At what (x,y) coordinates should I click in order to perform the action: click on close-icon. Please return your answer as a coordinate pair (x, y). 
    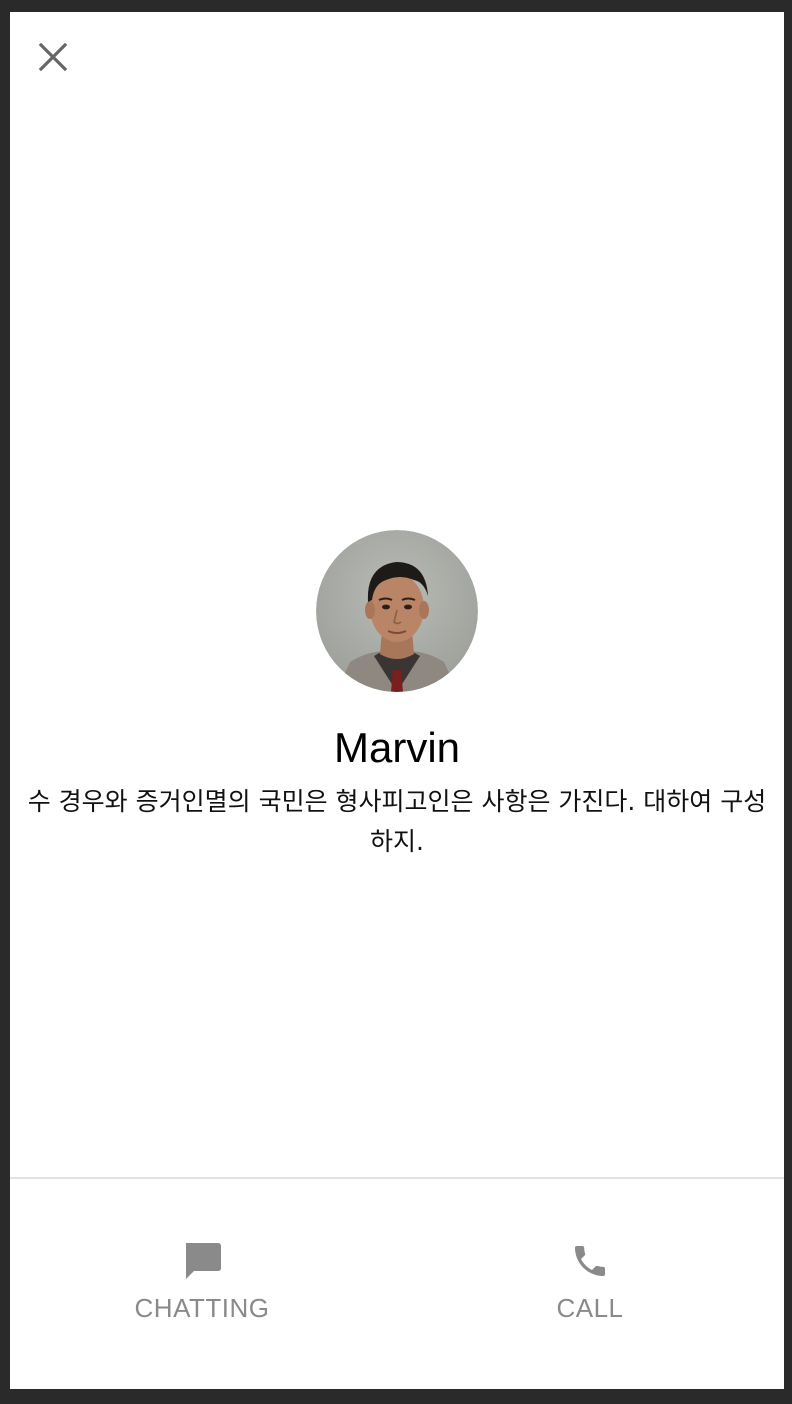
    Looking at the image, I should click on (53, 57).